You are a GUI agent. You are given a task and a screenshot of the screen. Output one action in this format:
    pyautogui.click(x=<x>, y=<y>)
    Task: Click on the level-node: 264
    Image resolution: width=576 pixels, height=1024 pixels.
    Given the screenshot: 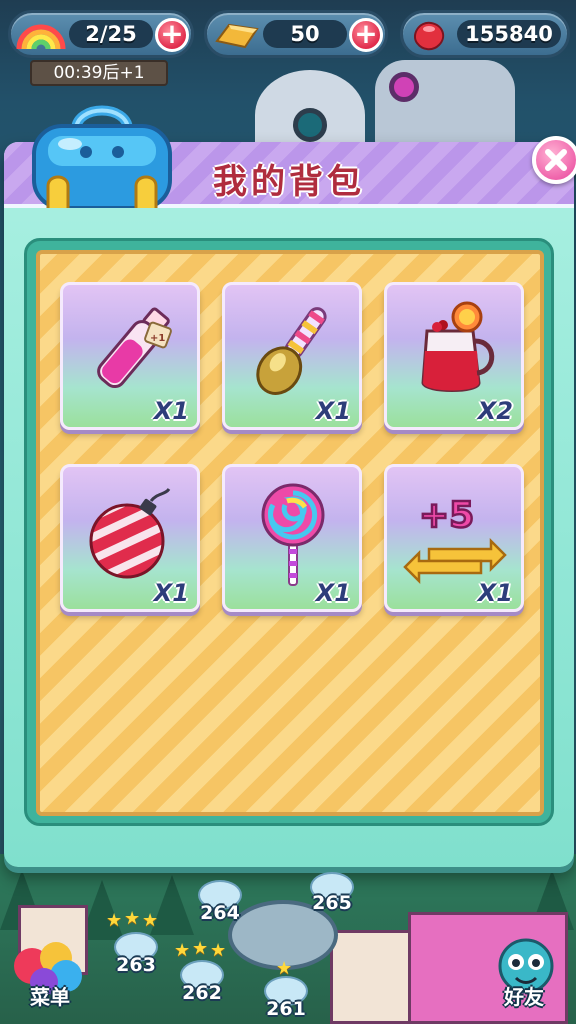 What is the action you would take?
    pyautogui.click(x=220, y=913)
    